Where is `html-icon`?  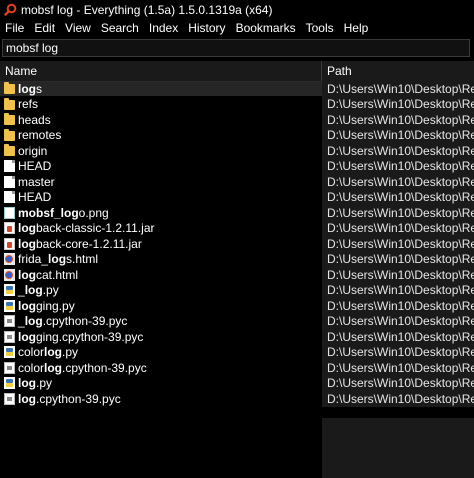
html-icon is located at coordinates (9, 259).